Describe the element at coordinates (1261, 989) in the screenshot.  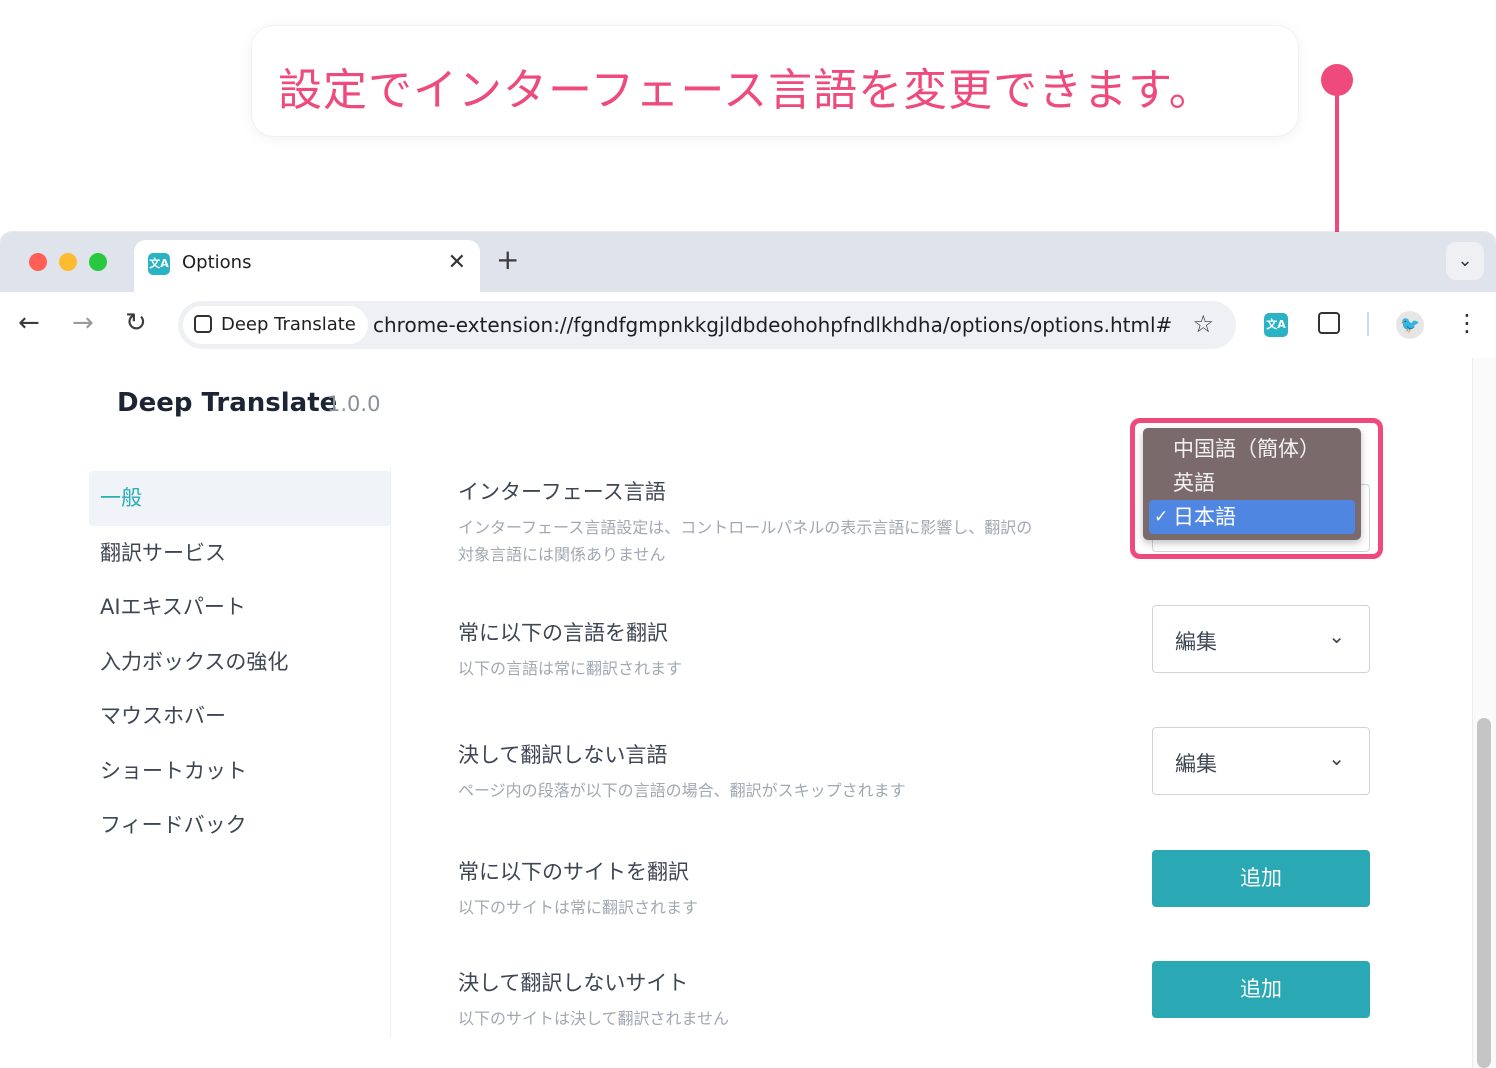
I see `add-never-translate-site-button: 追加` at that location.